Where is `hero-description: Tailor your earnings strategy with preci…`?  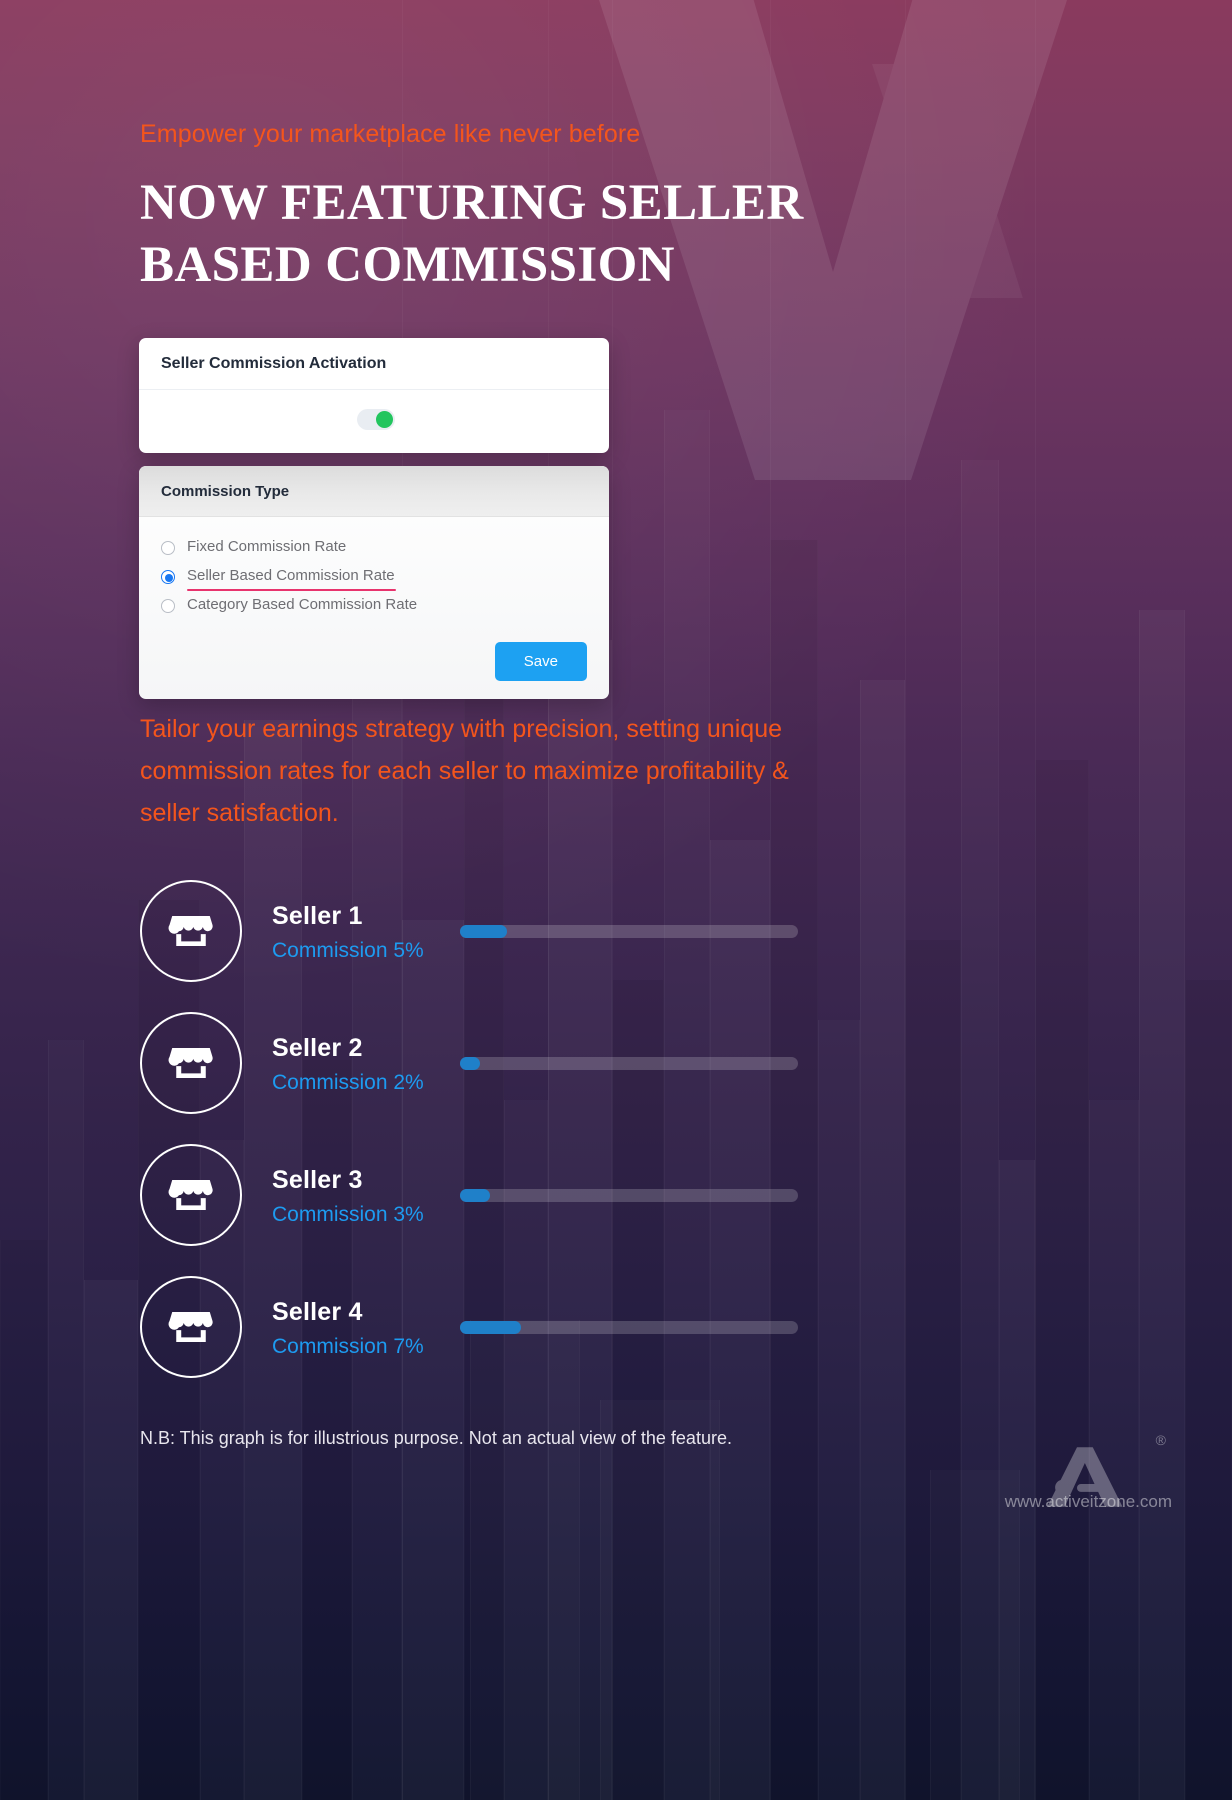
hero-description: Tailor your earnings strategy with preci… is located at coordinates (464, 771).